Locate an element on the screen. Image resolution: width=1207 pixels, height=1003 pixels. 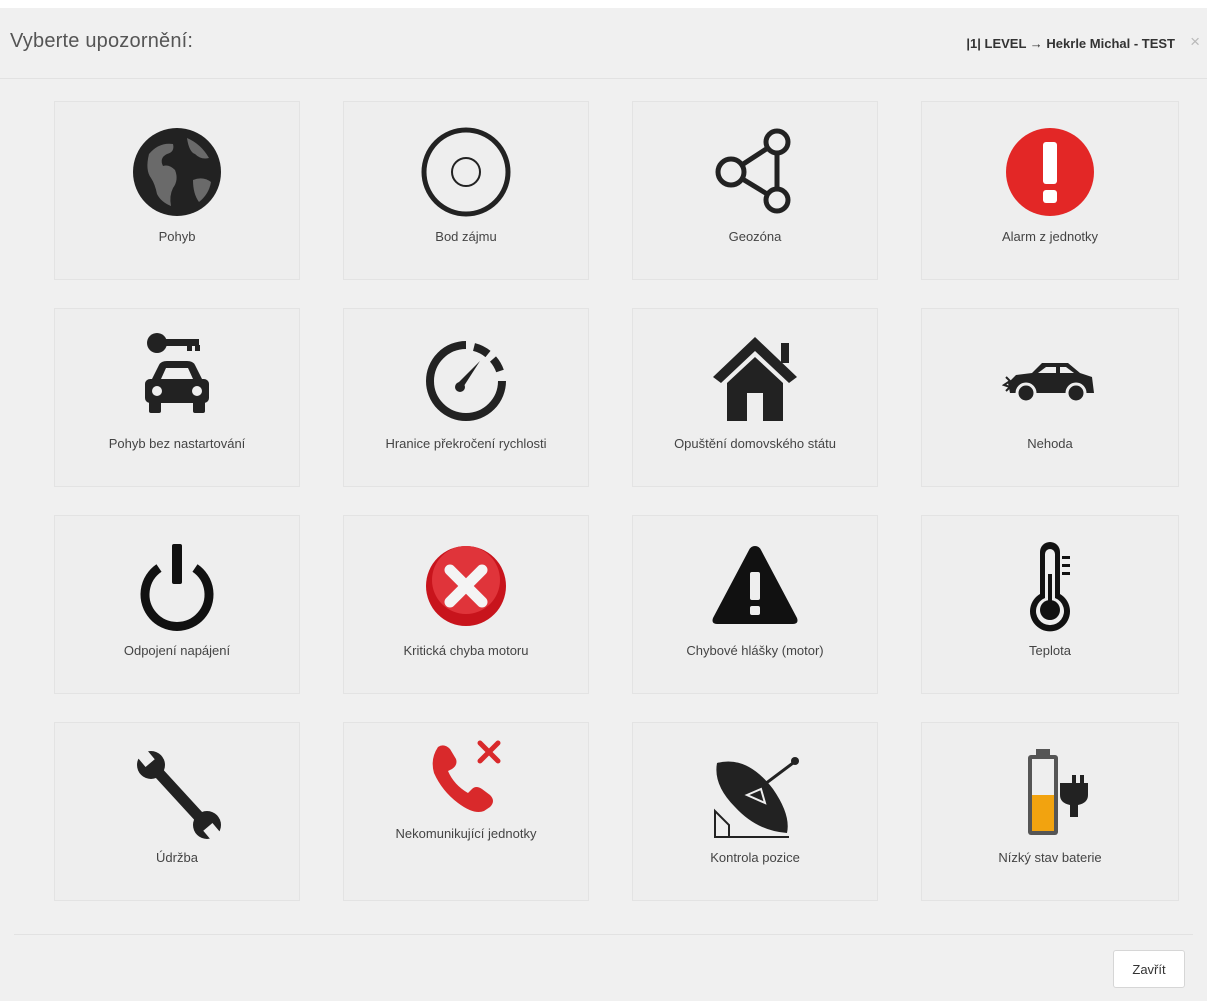
tile-pohyb-bez-nastartovani: Pohyb bez nastartování is located at coordinates (177, 397).